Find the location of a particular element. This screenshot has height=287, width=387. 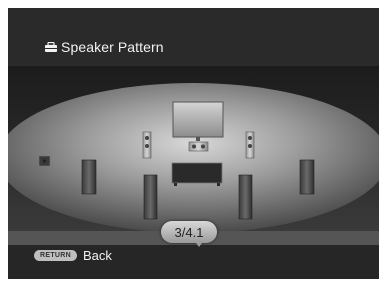

center-speaker is located at coordinates (198, 146).